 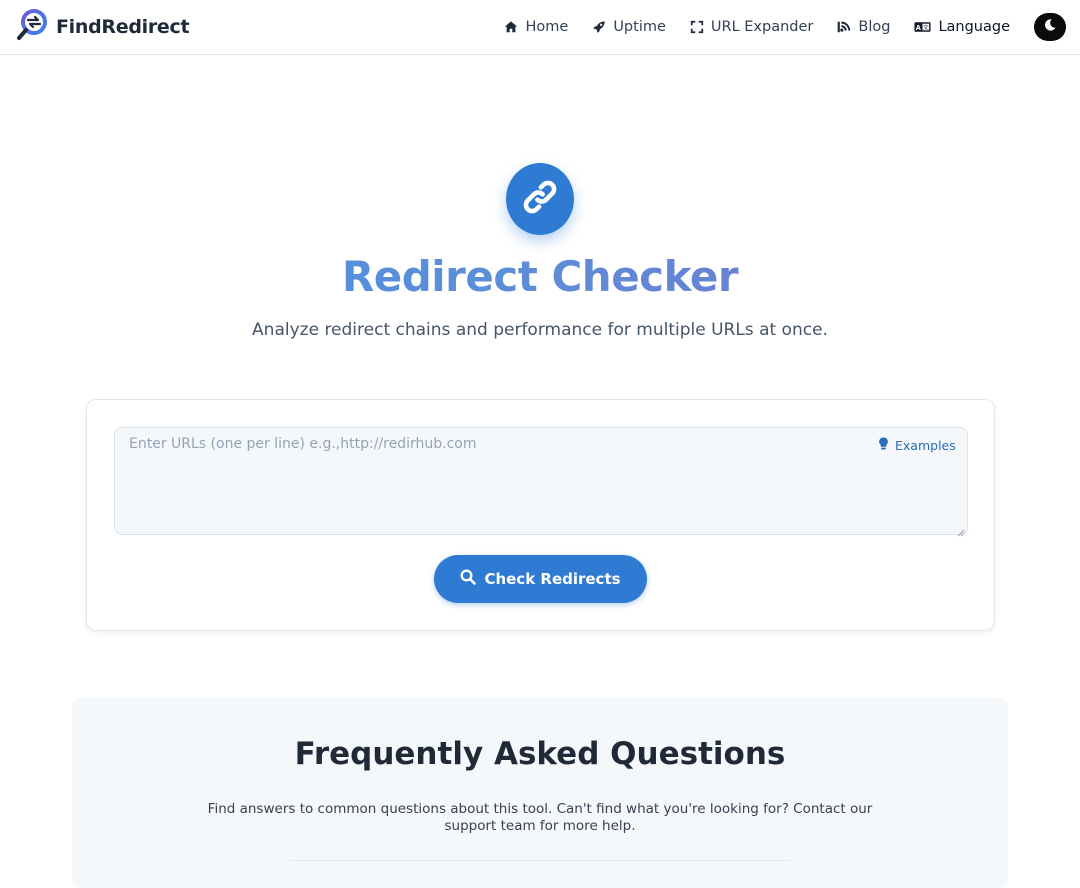 What do you see at coordinates (540, 276) in the screenshot?
I see `page-title: Redirect Checker` at bounding box center [540, 276].